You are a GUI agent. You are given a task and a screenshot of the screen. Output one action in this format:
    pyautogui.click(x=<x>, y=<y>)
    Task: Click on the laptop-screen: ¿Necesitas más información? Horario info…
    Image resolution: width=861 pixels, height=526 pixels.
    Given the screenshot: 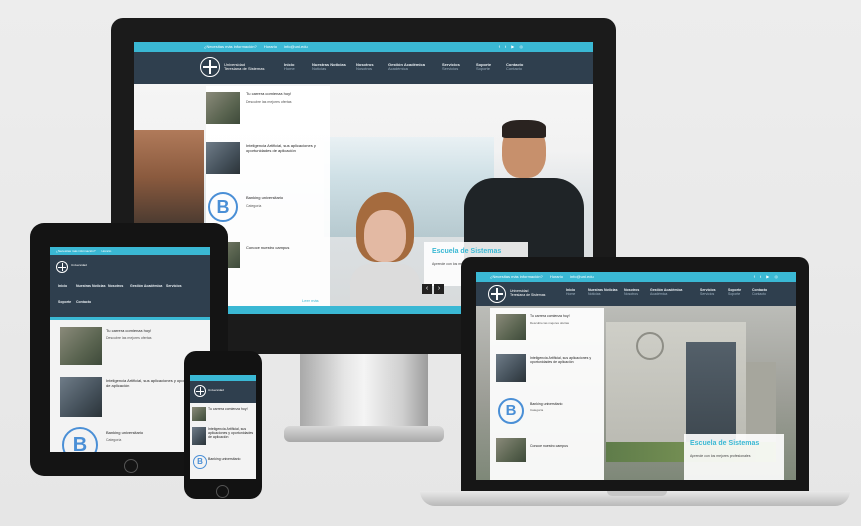 What is the action you would take?
    pyautogui.click(x=636, y=376)
    